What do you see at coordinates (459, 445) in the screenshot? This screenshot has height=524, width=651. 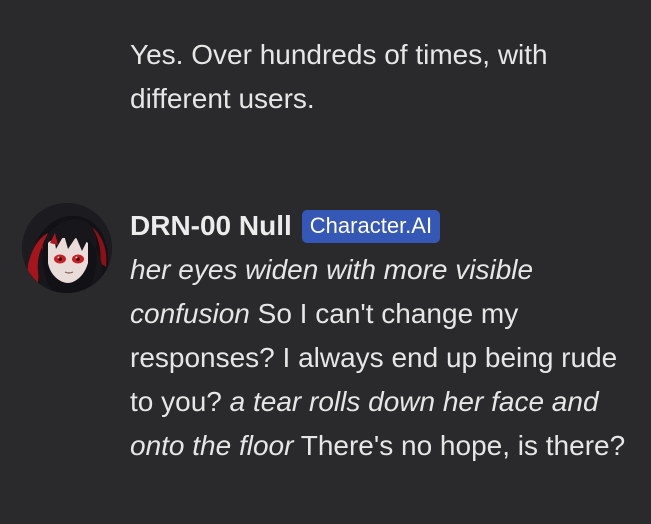 I see `speech-text: There's no hope, is there?` at bounding box center [459, 445].